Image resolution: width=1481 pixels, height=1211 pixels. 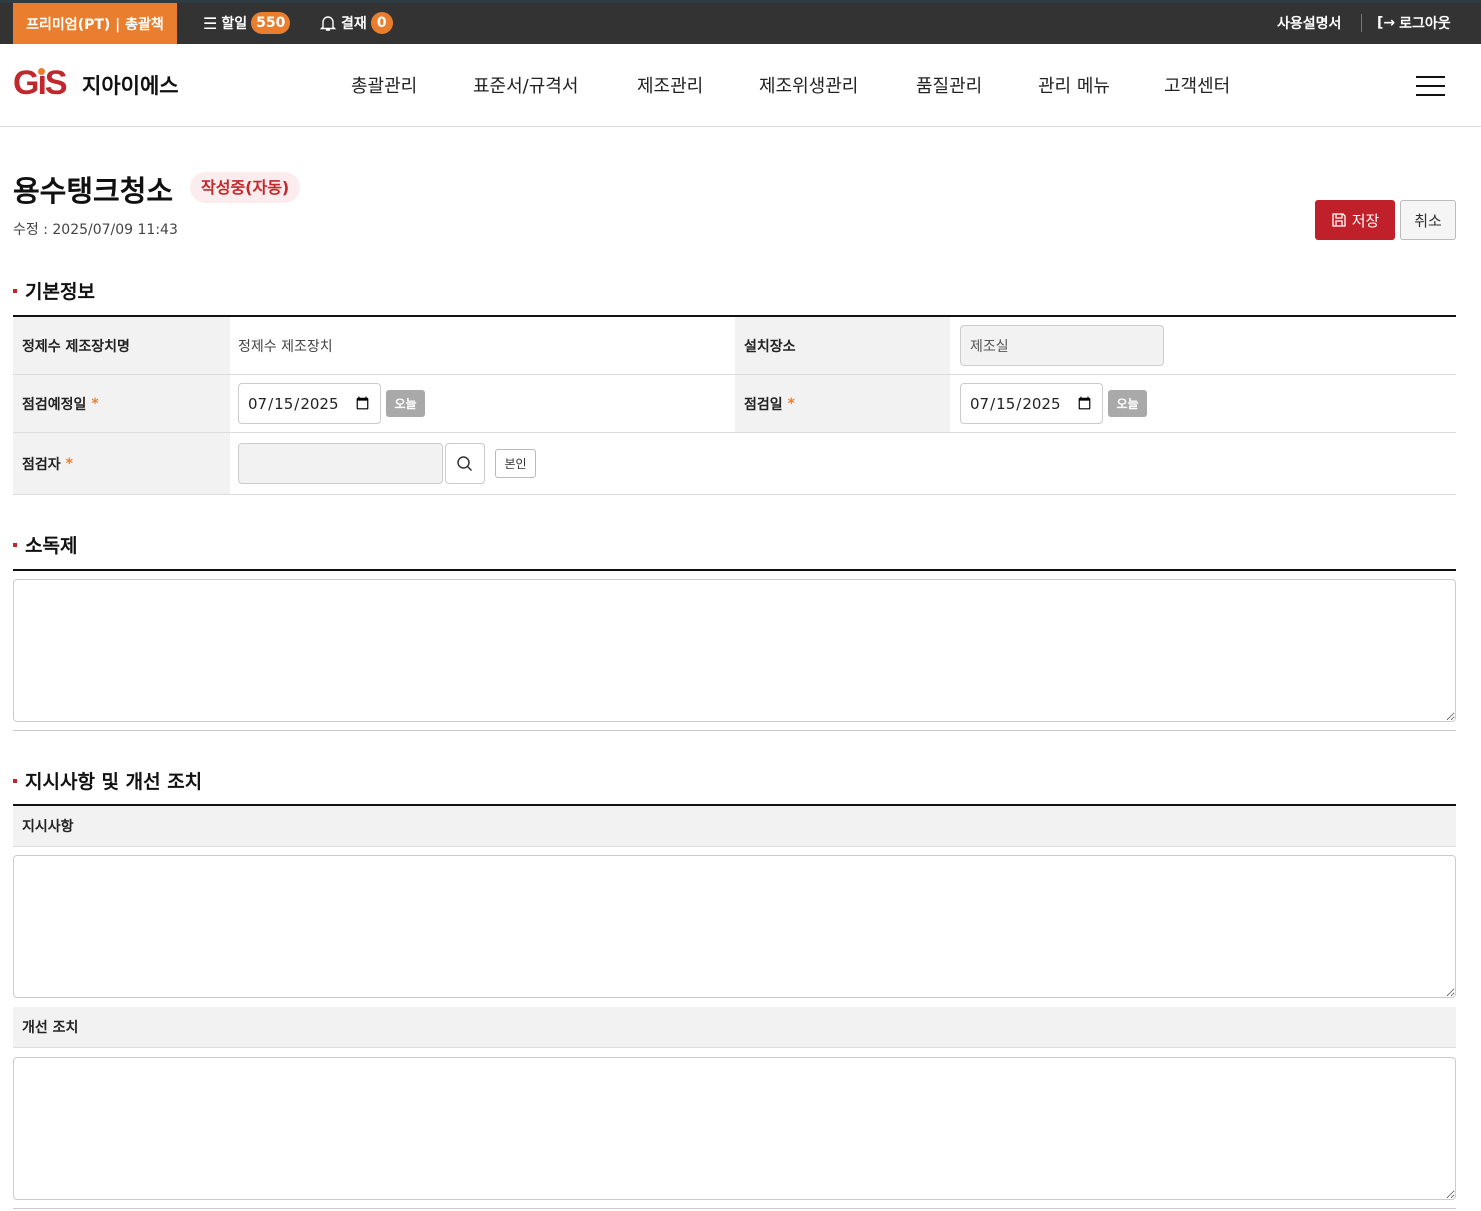 I want to click on inspection-today-button: 오늘, so click(x=1127, y=403).